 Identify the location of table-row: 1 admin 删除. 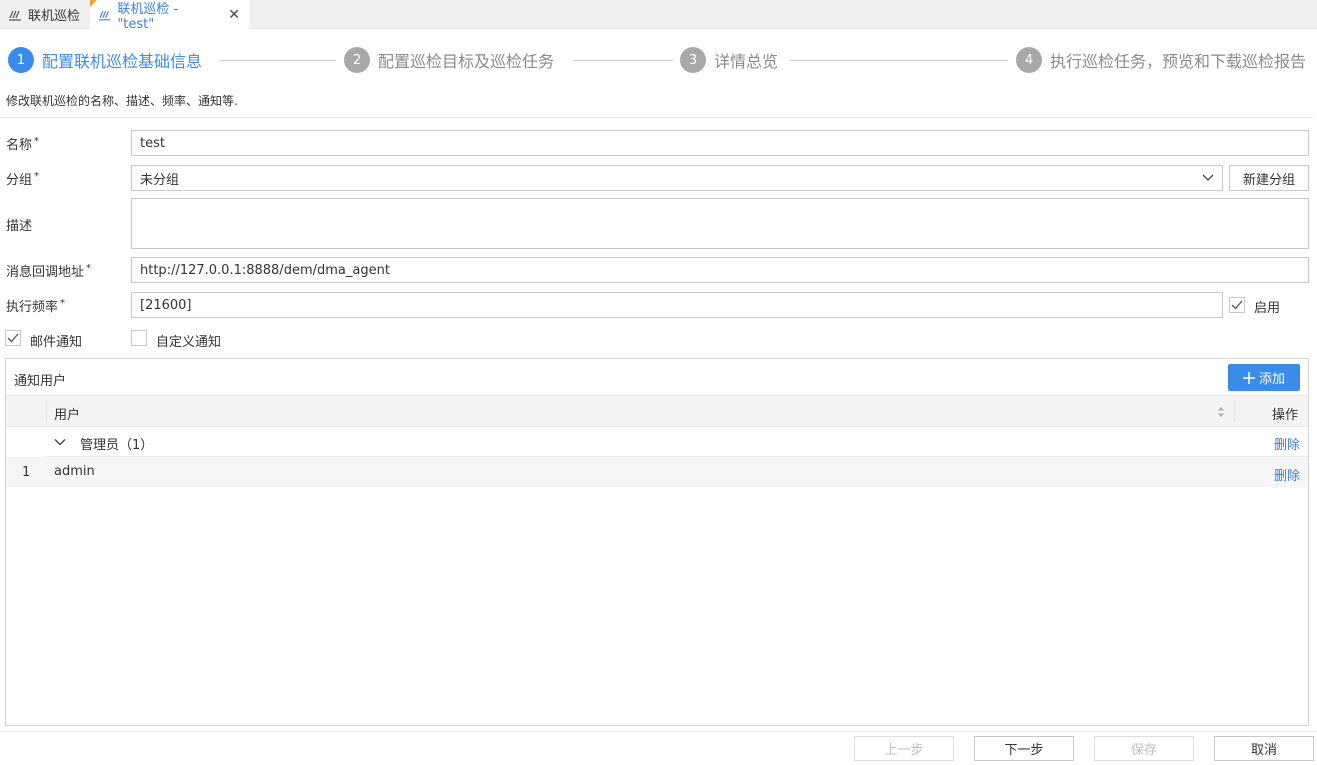
(657, 472).